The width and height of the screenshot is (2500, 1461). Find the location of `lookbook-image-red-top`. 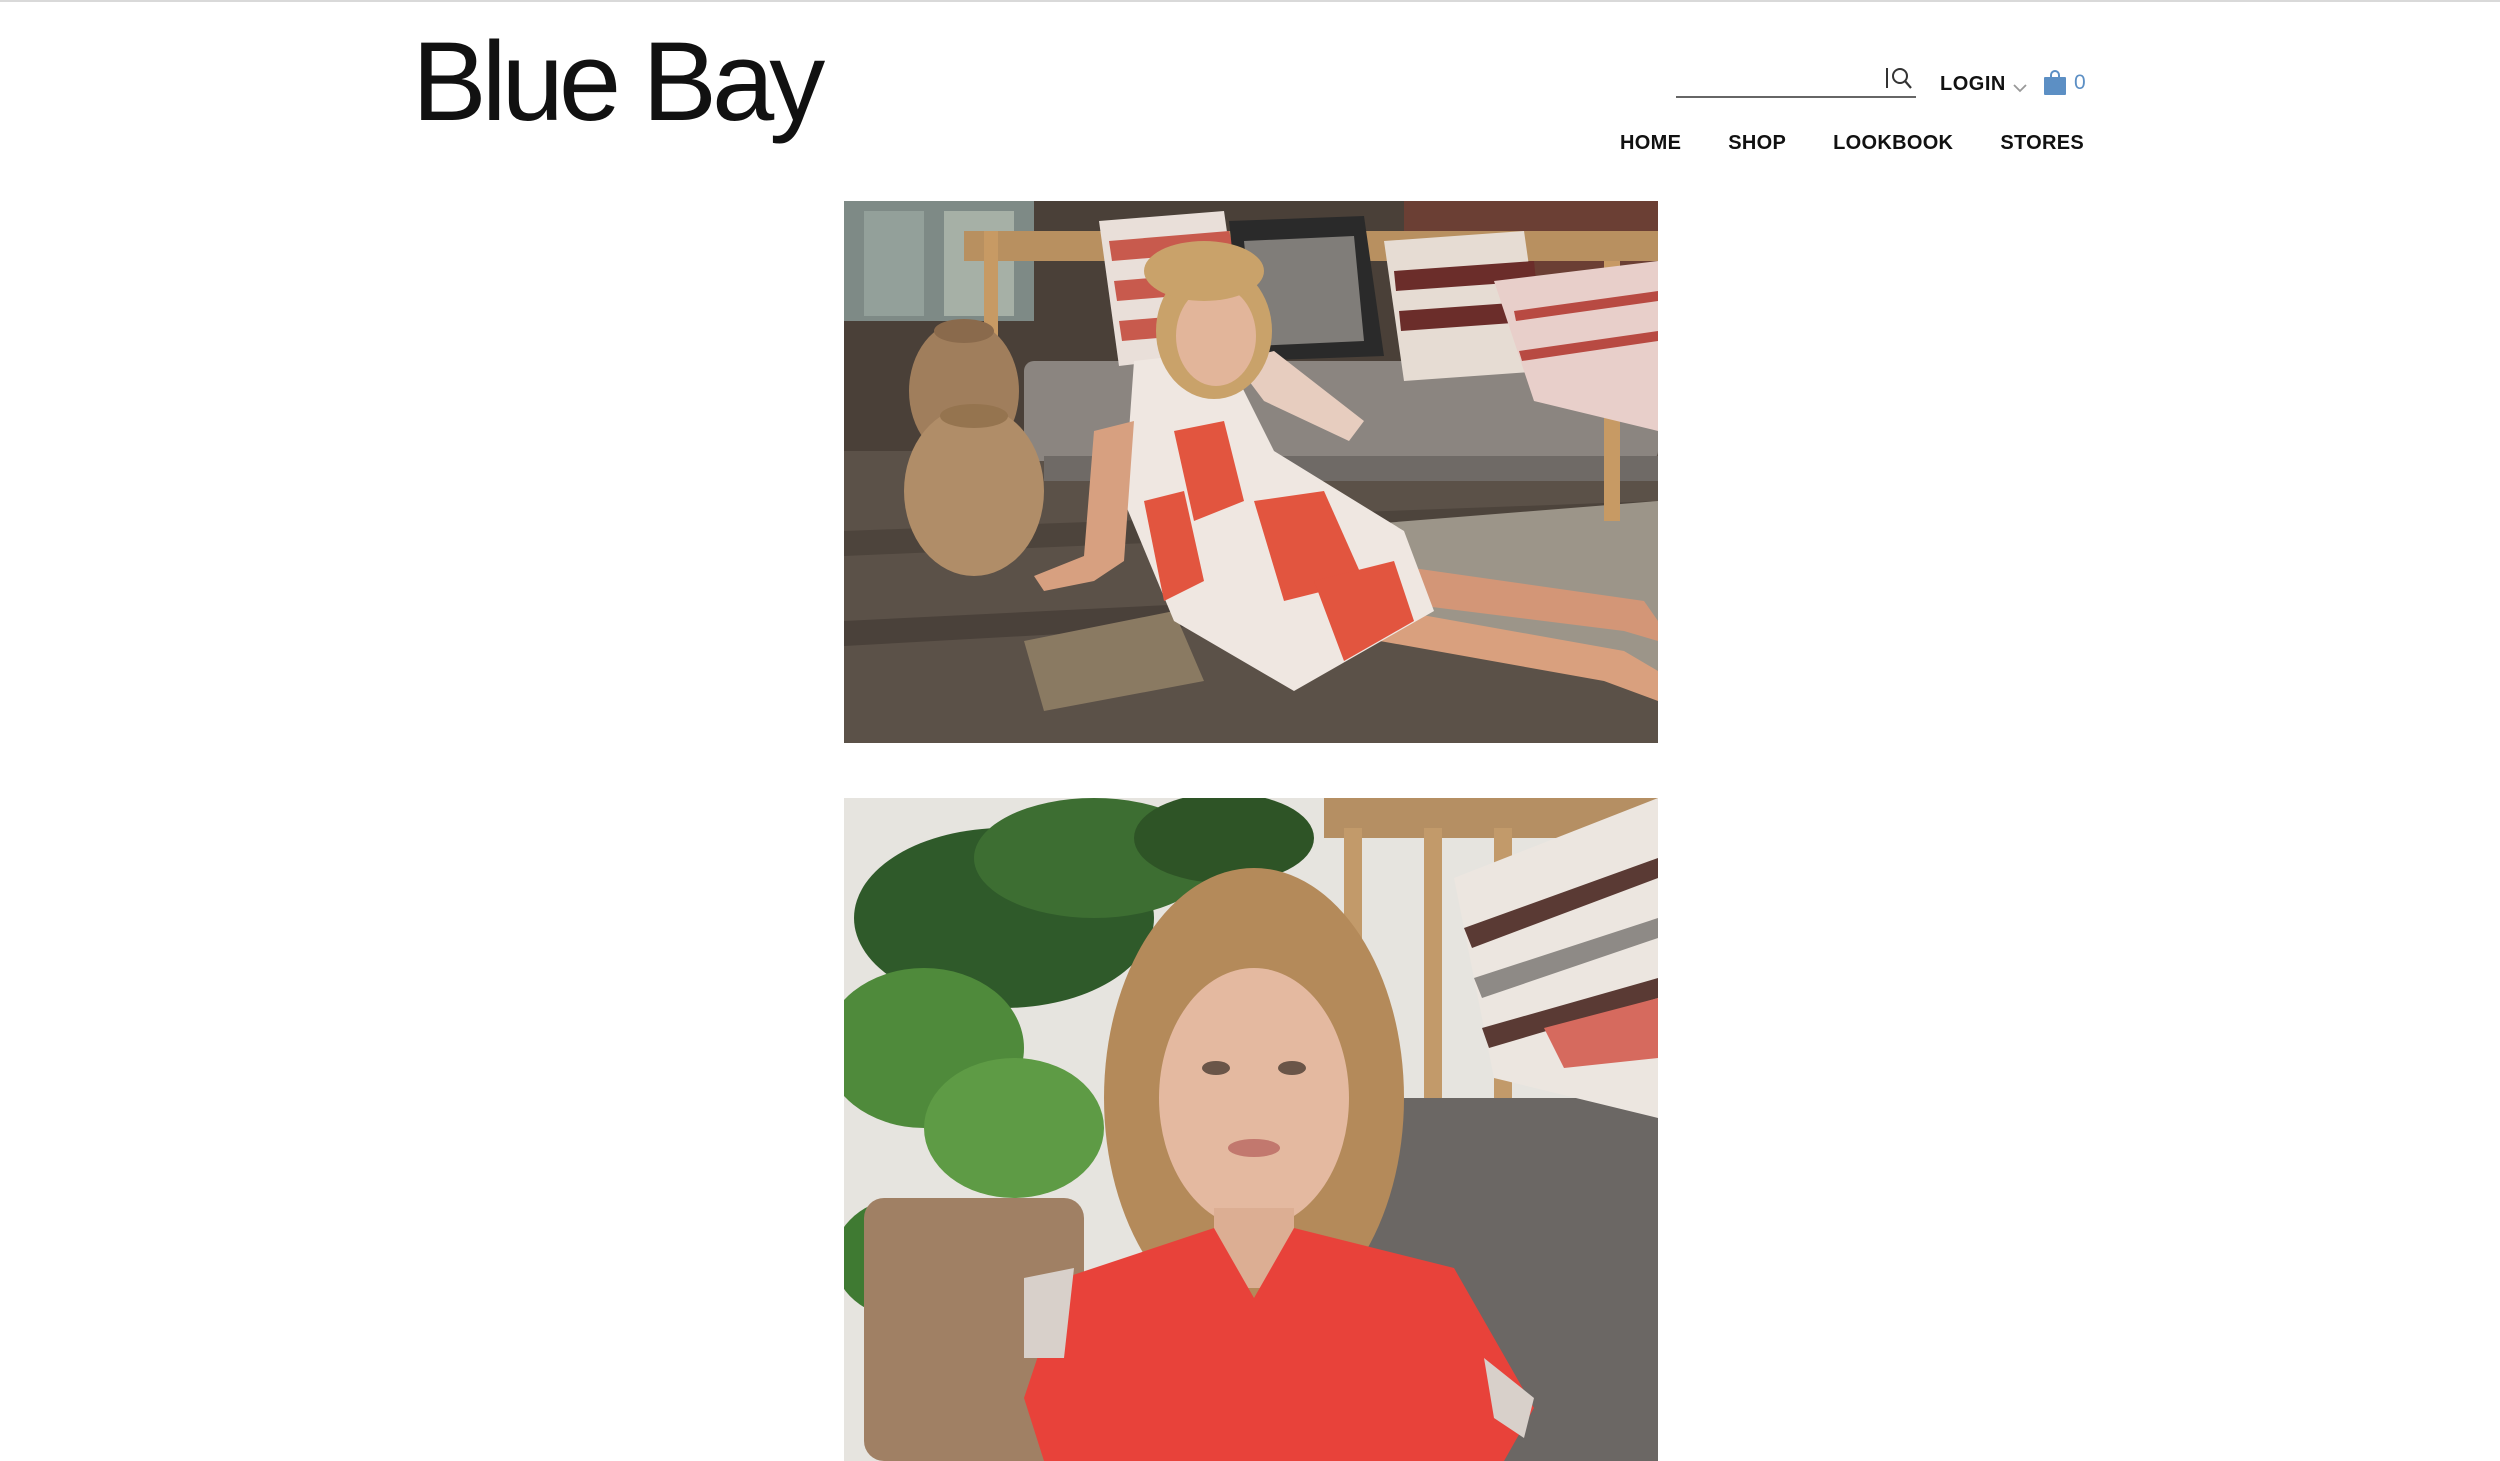

lookbook-image-red-top is located at coordinates (1251, 1129).